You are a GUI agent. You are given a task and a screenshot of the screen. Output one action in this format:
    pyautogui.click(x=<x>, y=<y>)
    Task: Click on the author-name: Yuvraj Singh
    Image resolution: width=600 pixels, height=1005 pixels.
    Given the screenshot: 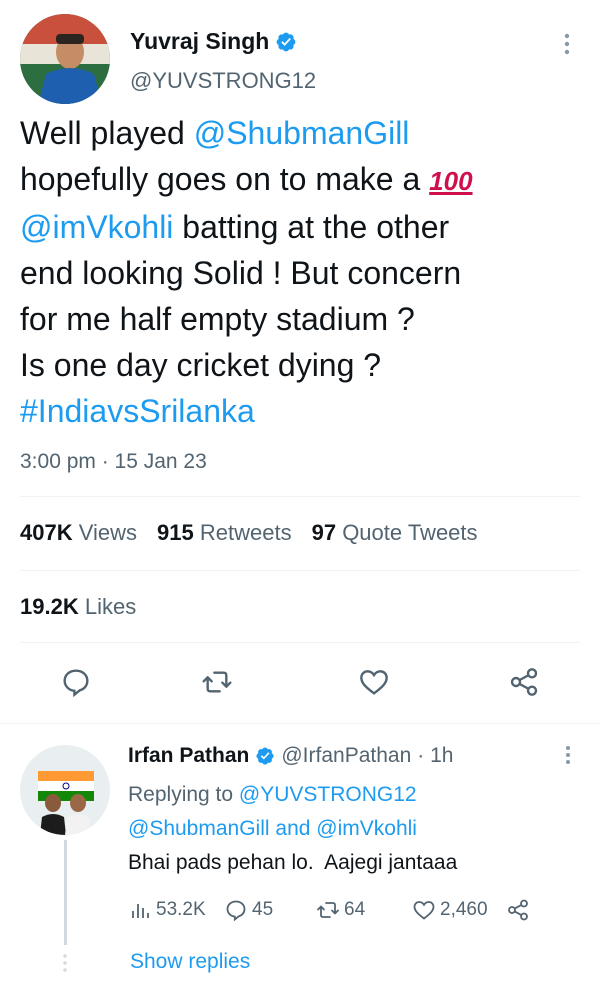 What is the action you would take?
    pyautogui.click(x=199, y=41)
    